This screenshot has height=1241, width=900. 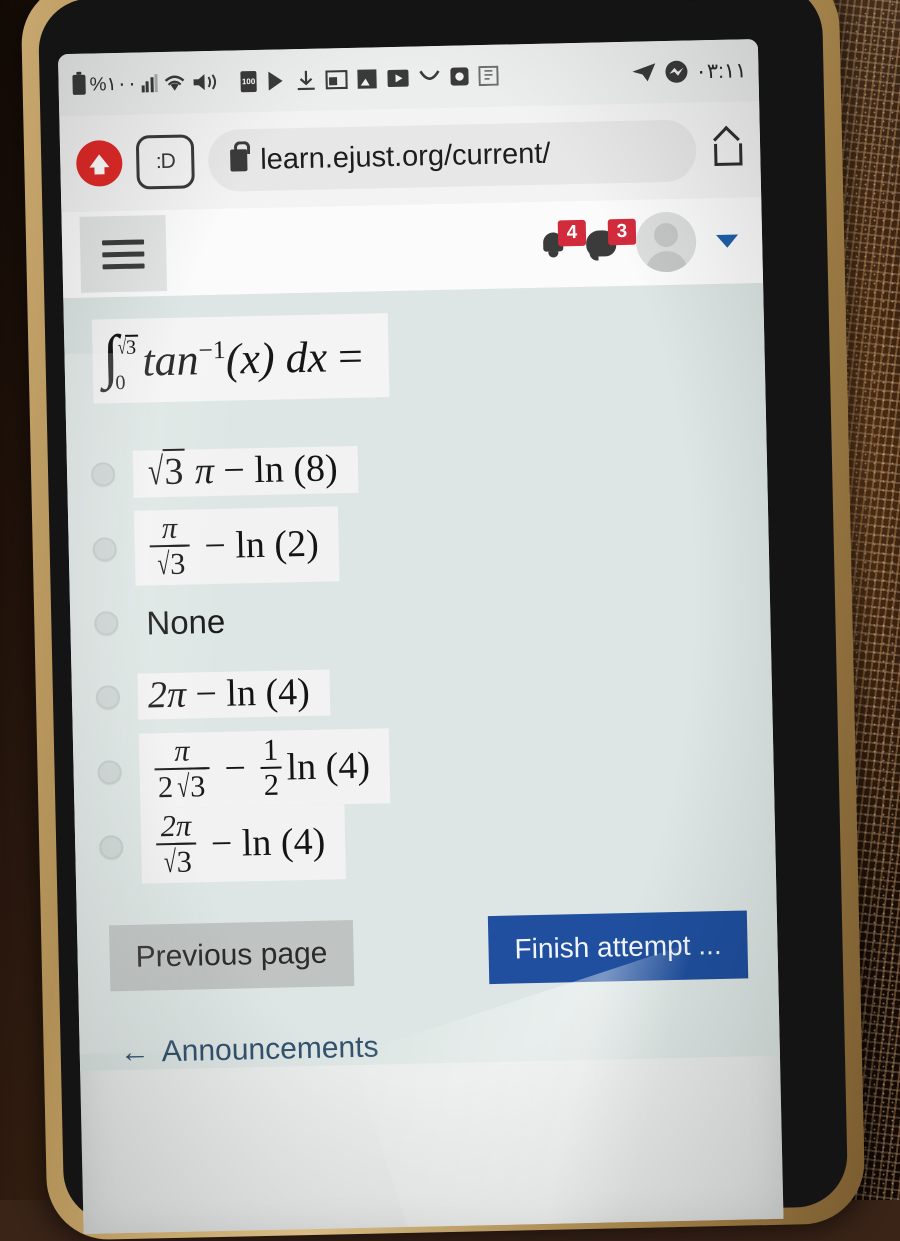 I want to click on radio-button-b, so click(x=105, y=549).